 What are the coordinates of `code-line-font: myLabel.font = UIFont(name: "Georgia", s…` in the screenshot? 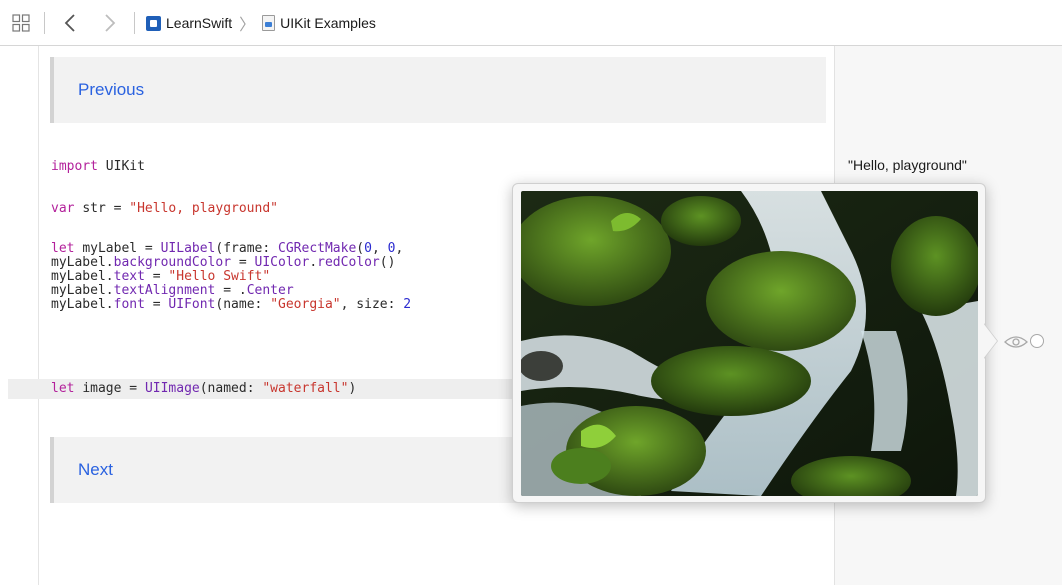 It's located at (231, 305).